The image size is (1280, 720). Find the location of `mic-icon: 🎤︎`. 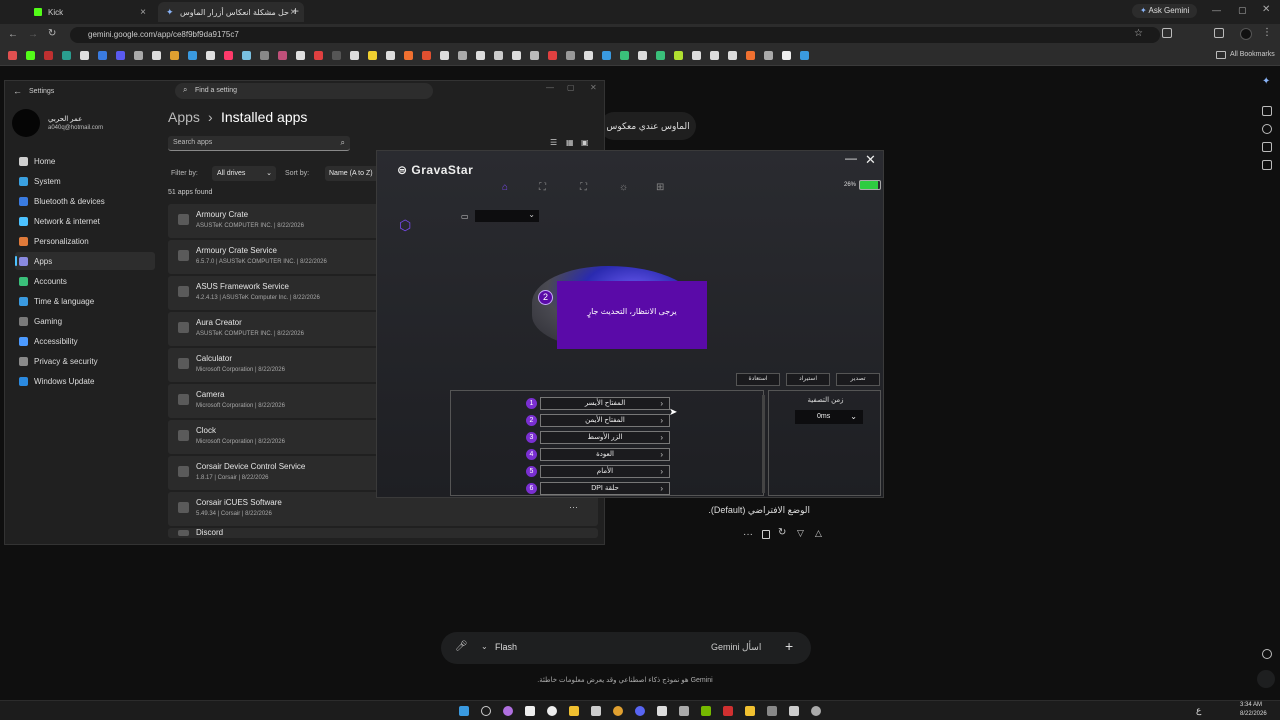

mic-icon: 🎤︎ is located at coordinates (461, 646).